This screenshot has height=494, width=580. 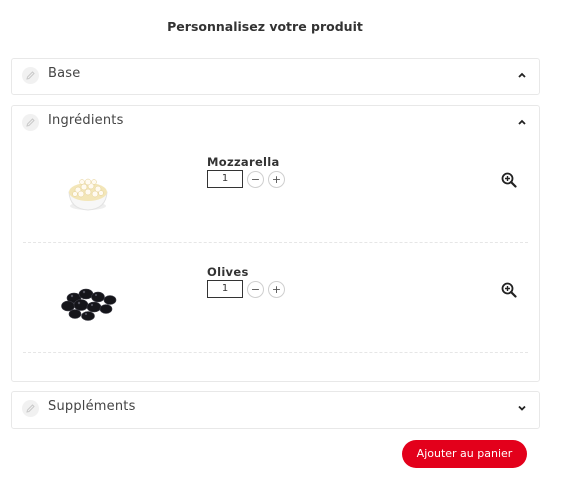 I want to click on add-to-cart-button: Ajouter au panier, so click(x=464, y=454).